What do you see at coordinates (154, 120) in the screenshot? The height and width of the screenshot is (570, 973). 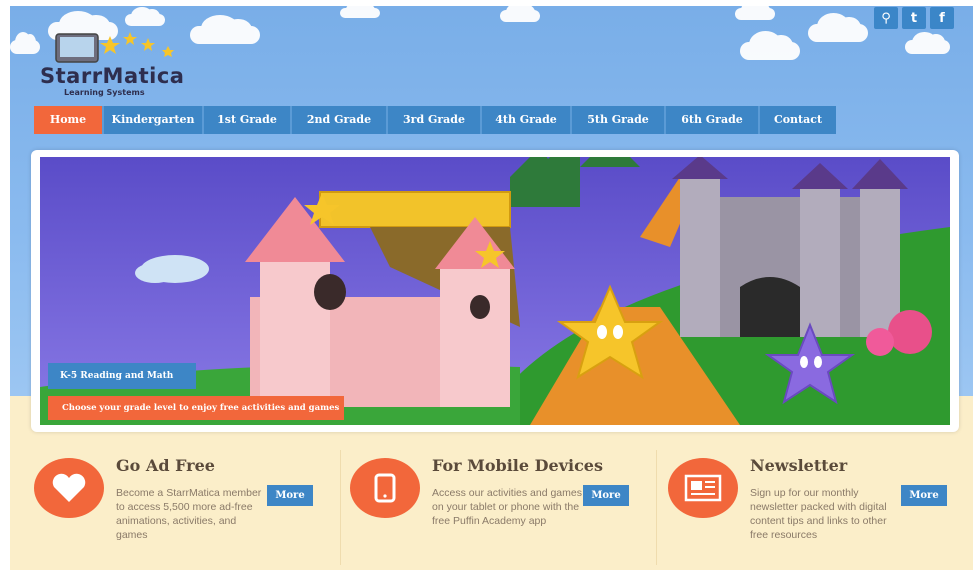 I see `nav-kindergarten: Kindergarten` at bounding box center [154, 120].